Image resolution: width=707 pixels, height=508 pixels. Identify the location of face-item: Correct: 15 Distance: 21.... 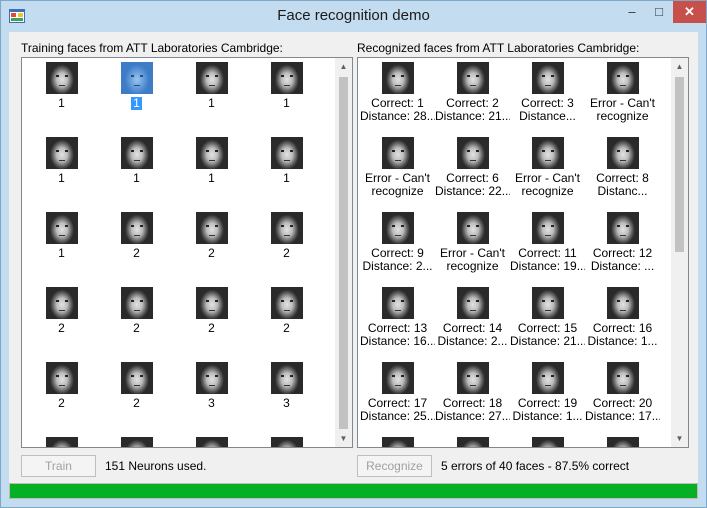
(547, 317).